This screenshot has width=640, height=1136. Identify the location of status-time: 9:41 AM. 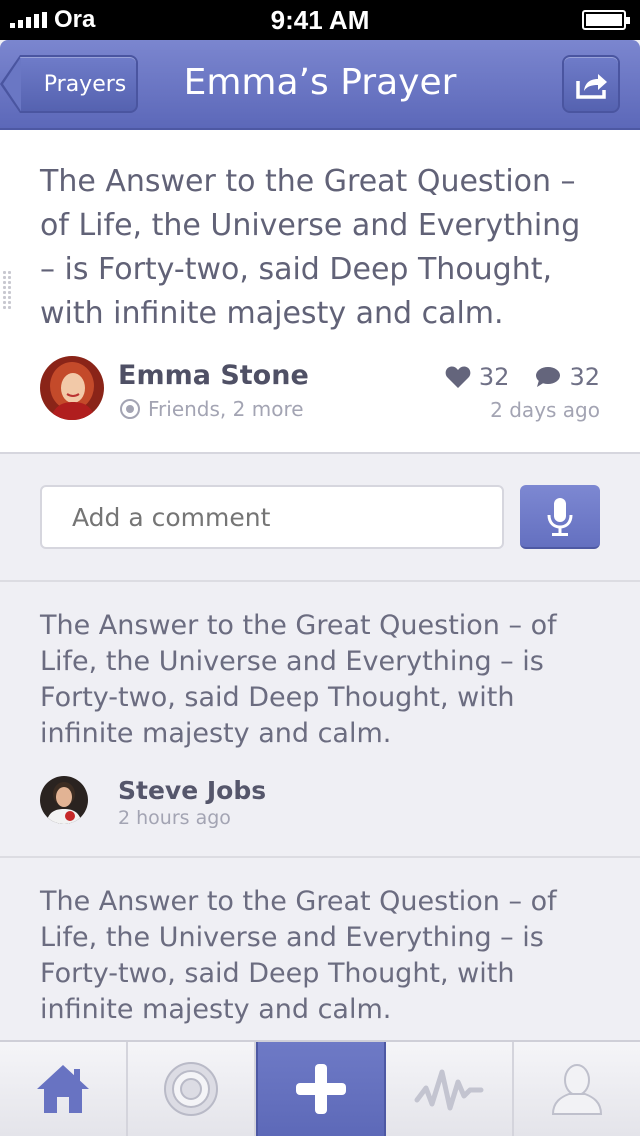
(320, 20).